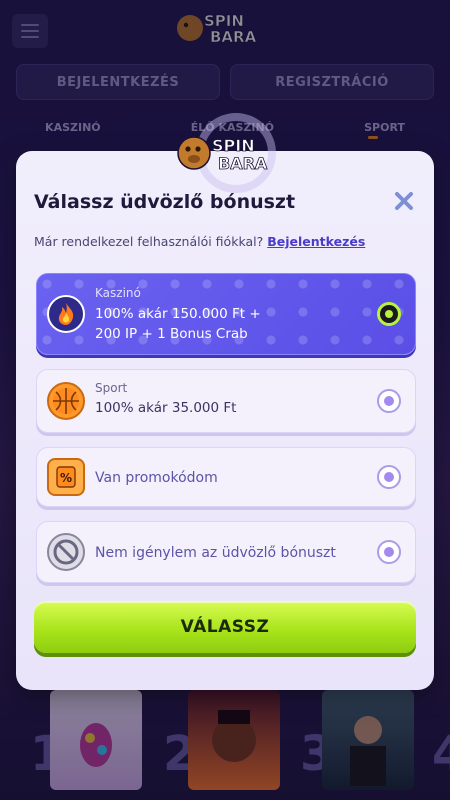 This screenshot has height=800, width=450. I want to click on svg-text: BARA, so click(243, 163).